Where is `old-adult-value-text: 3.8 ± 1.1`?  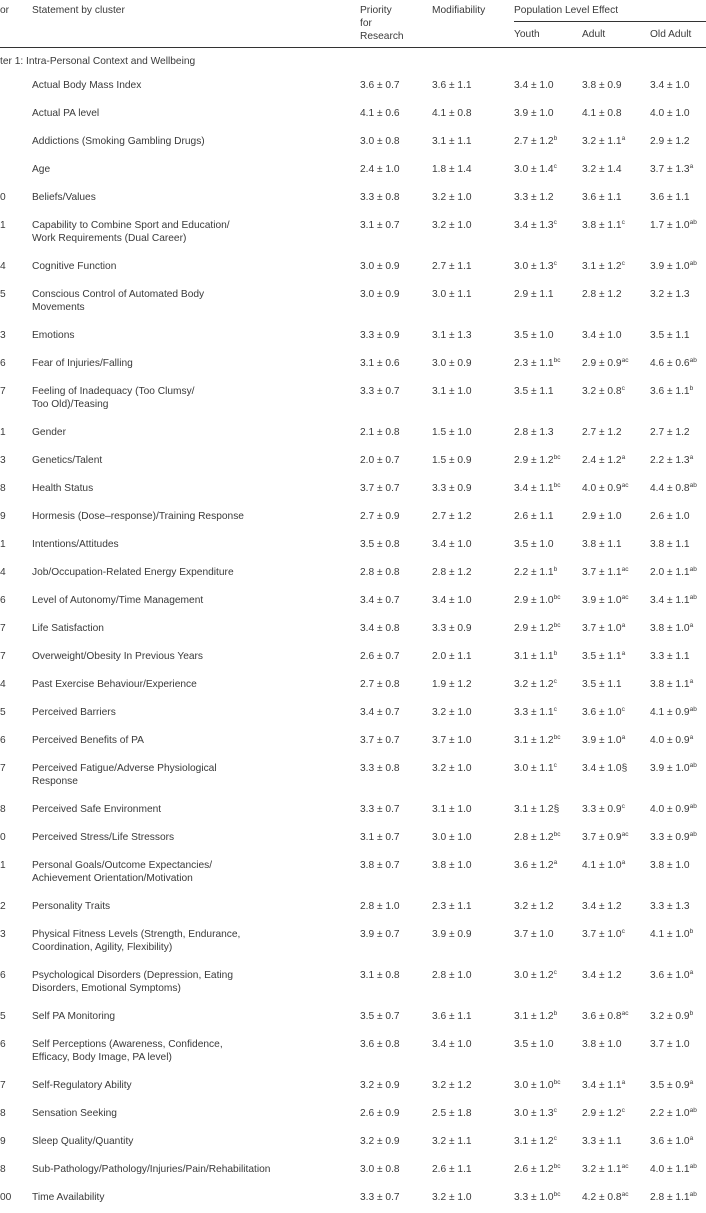
old-adult-value-text: 3.8 ± 1.1 is located at coordinates (670, 684).